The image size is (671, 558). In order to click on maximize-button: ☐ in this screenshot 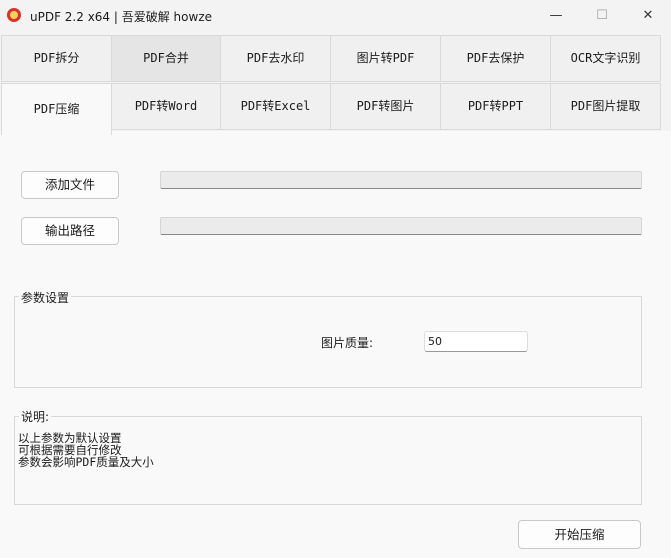, I will do `click(602, 15)`.